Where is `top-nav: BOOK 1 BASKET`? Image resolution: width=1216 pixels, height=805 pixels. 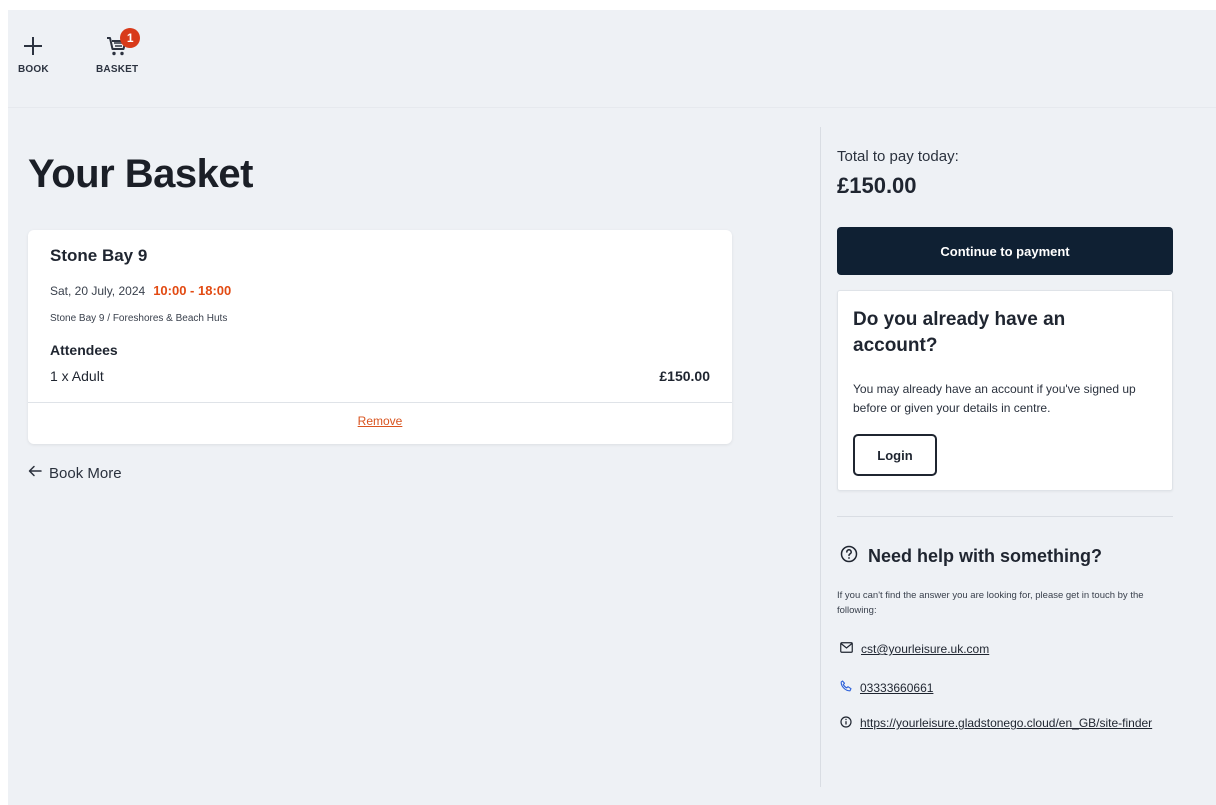
top-nav: BOOK 1 BASKET is located at coordinates (612, 59).